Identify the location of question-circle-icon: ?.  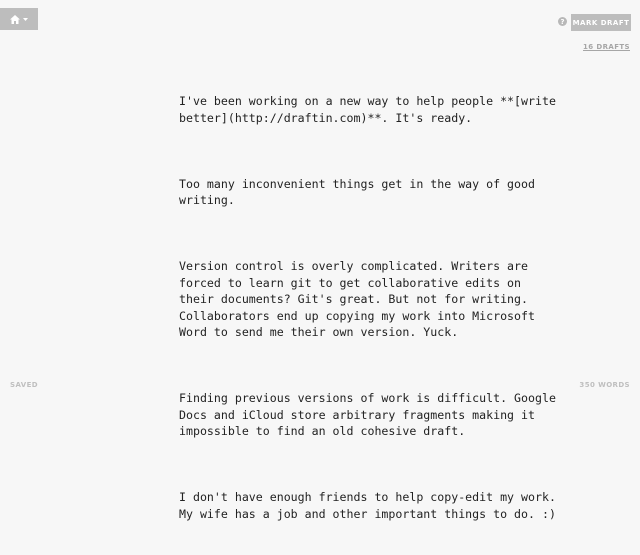
(562, 21).